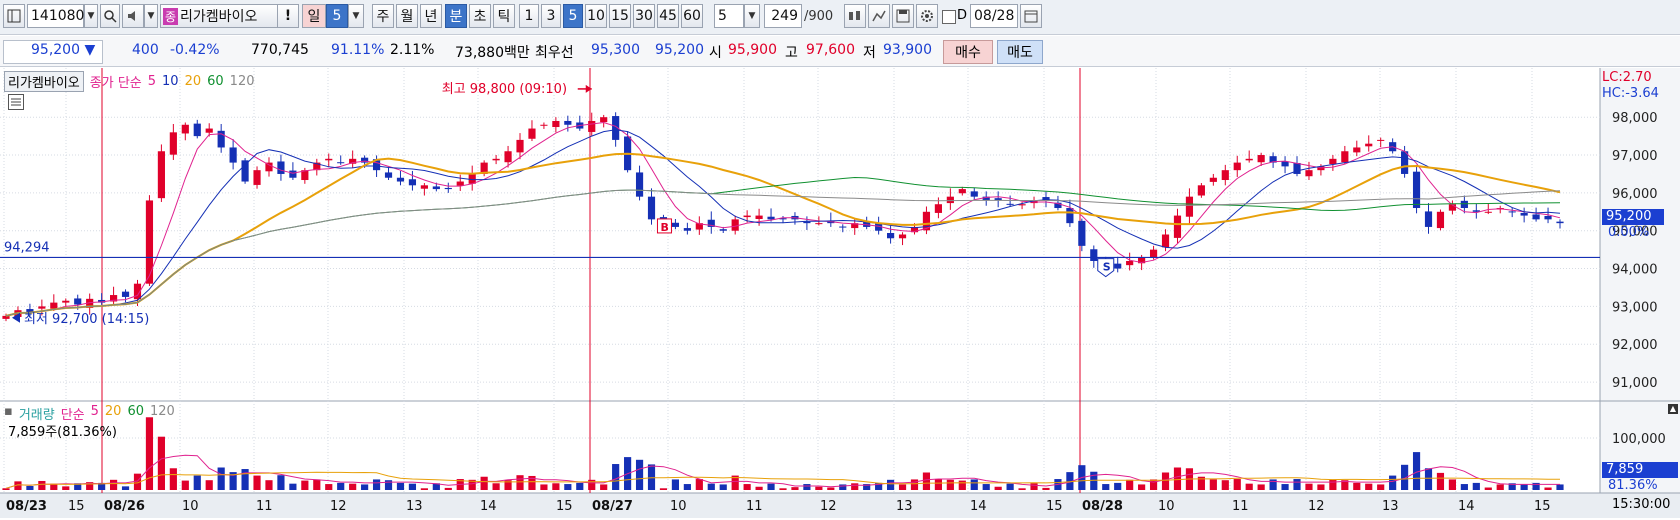 The image size is (1680, 520). What do you see at coordinates (1020, 52) in the screenshot?
I see `sell-button: 매도` at bounding box center [1020, 52].